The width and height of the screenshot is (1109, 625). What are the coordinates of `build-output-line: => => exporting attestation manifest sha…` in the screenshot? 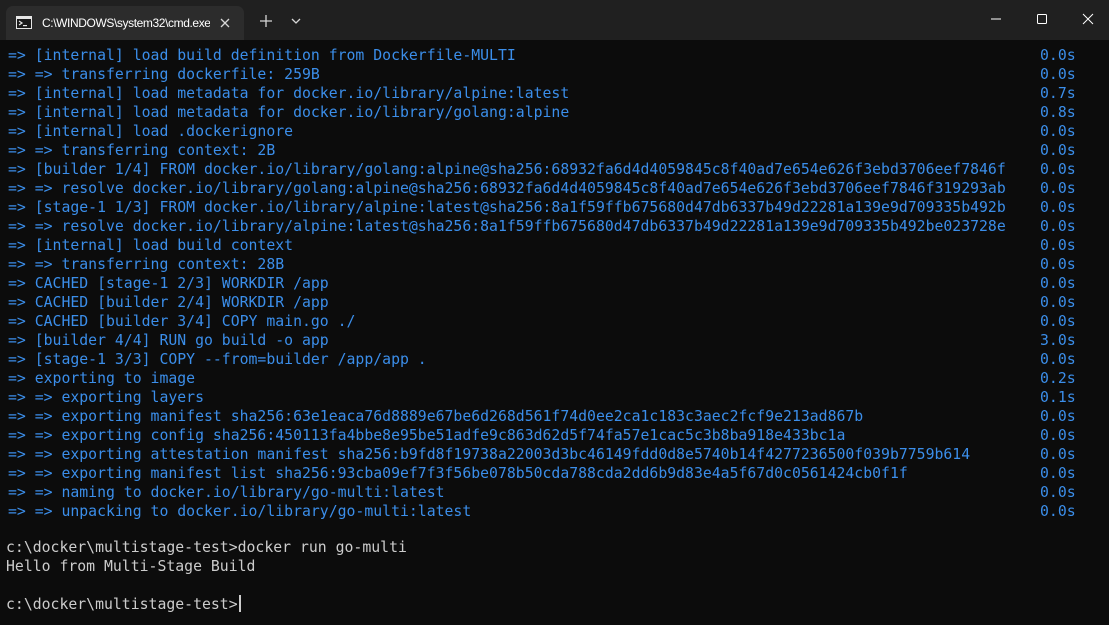 It's located at (489, 454).